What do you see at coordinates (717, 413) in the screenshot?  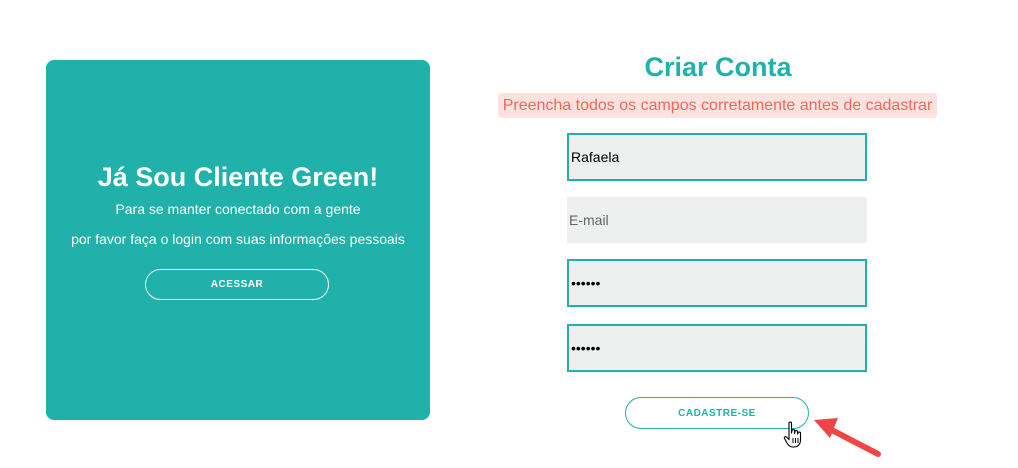 I see `signup-button: CADASTRE-SE` at bounding box center [717, 413].